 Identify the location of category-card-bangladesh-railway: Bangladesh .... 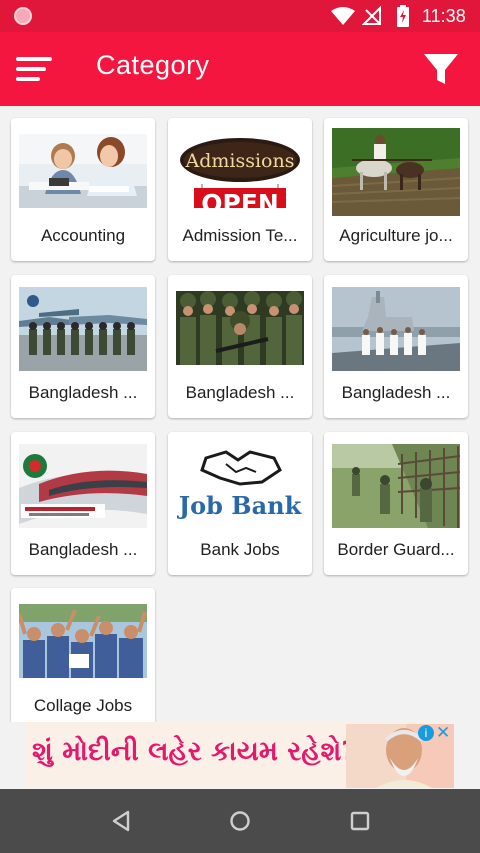
(83, 503).